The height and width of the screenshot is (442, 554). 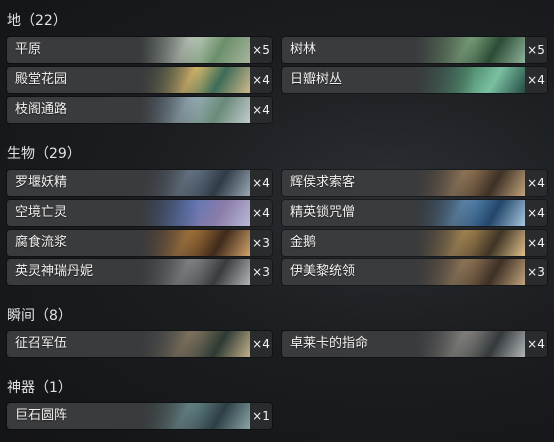 I want to click on card-name: 精英锁咒僧, so click(x=323, y=212).